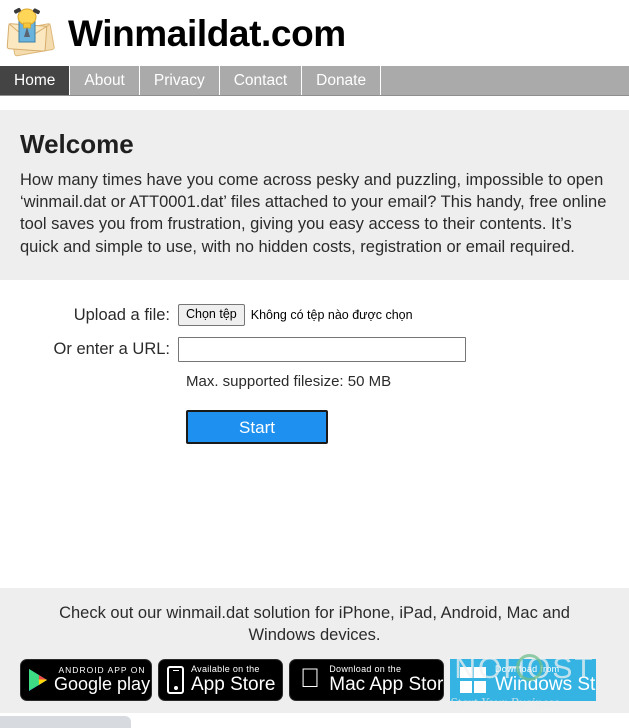  I want to click on windows-logo-icon, so click(473, 679).